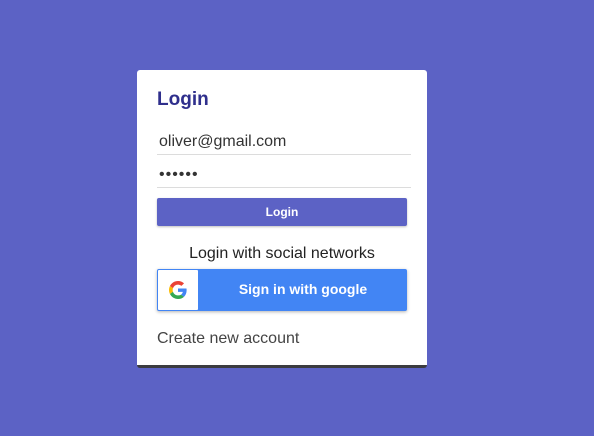  Describe the element at coordinates (303, 289) in the screenshot. I see `google-button-label: Sign in with google` at that location.